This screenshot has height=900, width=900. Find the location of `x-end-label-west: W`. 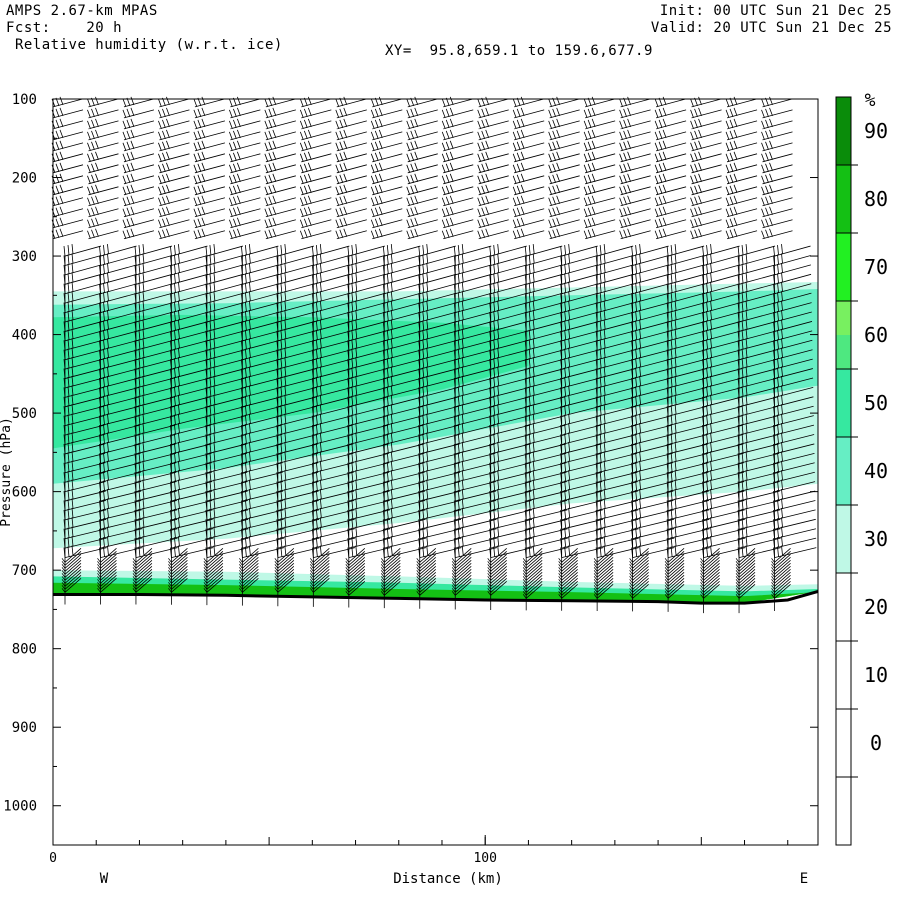

x-end-label-west: W is located at coordinates (104, 879).